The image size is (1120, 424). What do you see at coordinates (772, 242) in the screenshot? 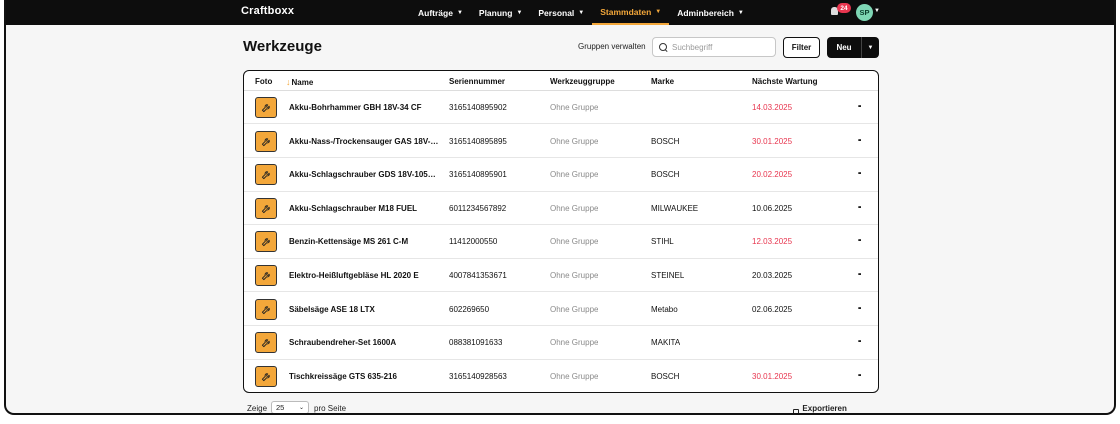
I see `next-maintenance-date: 12.03.2025` at bounding box center [772, 242].